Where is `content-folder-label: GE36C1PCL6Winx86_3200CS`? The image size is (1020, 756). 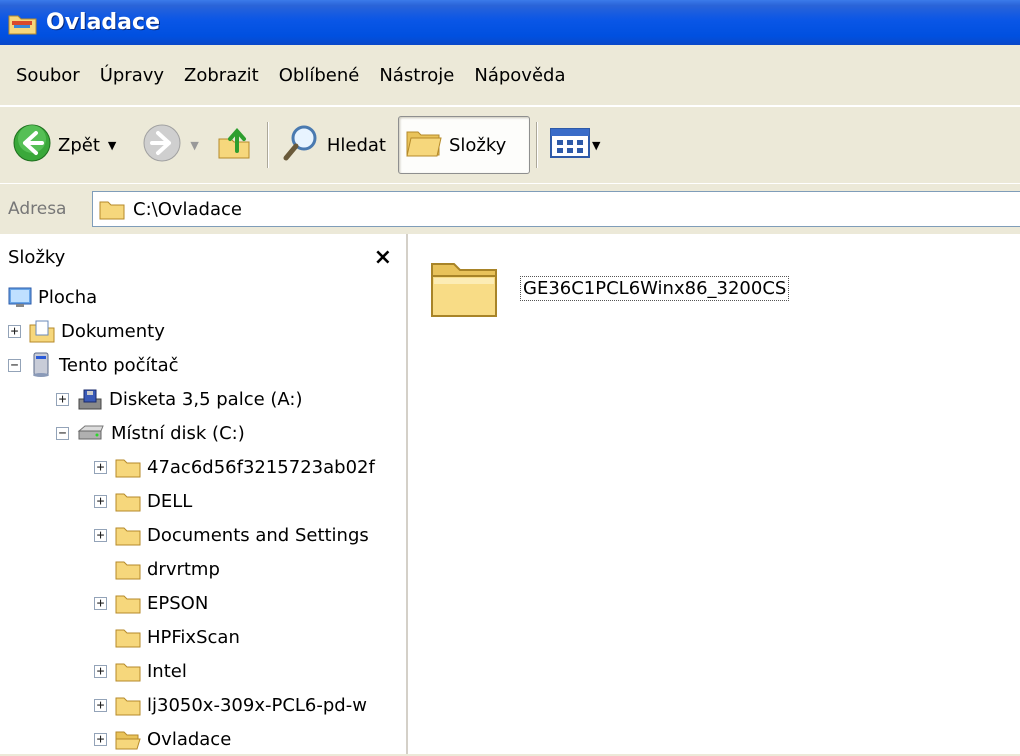
content-folder-label: GE36C1PCL6Winx86_3200CS is located at coordinates (655, 288).